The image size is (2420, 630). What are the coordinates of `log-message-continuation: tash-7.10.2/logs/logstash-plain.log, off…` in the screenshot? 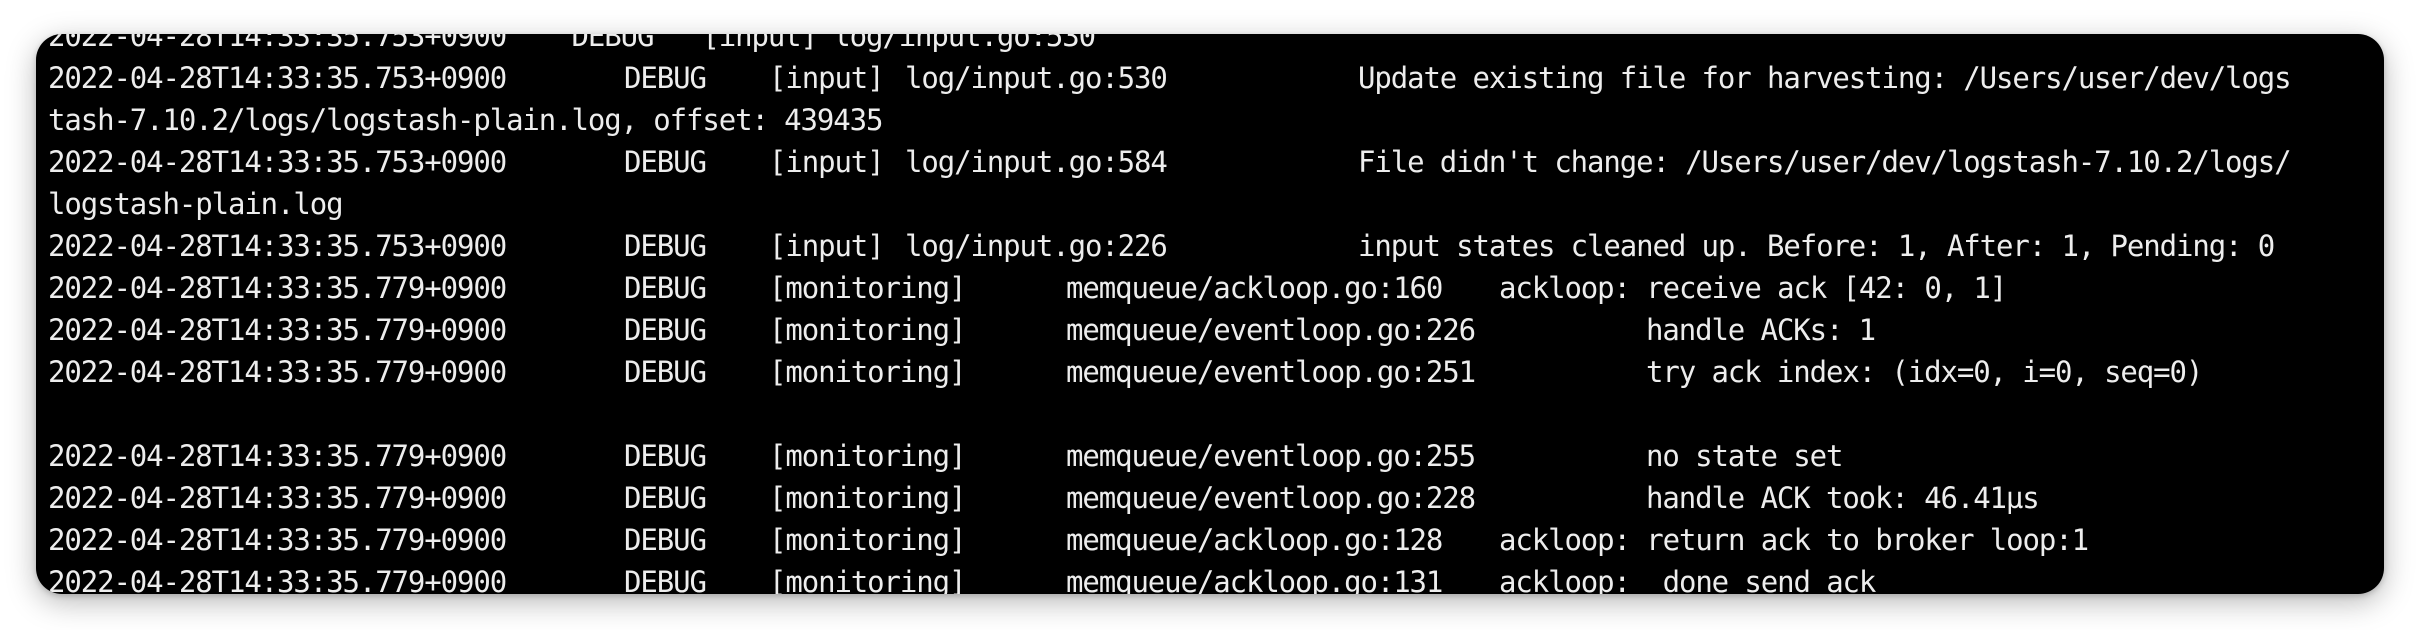 It's located at (465, 120).